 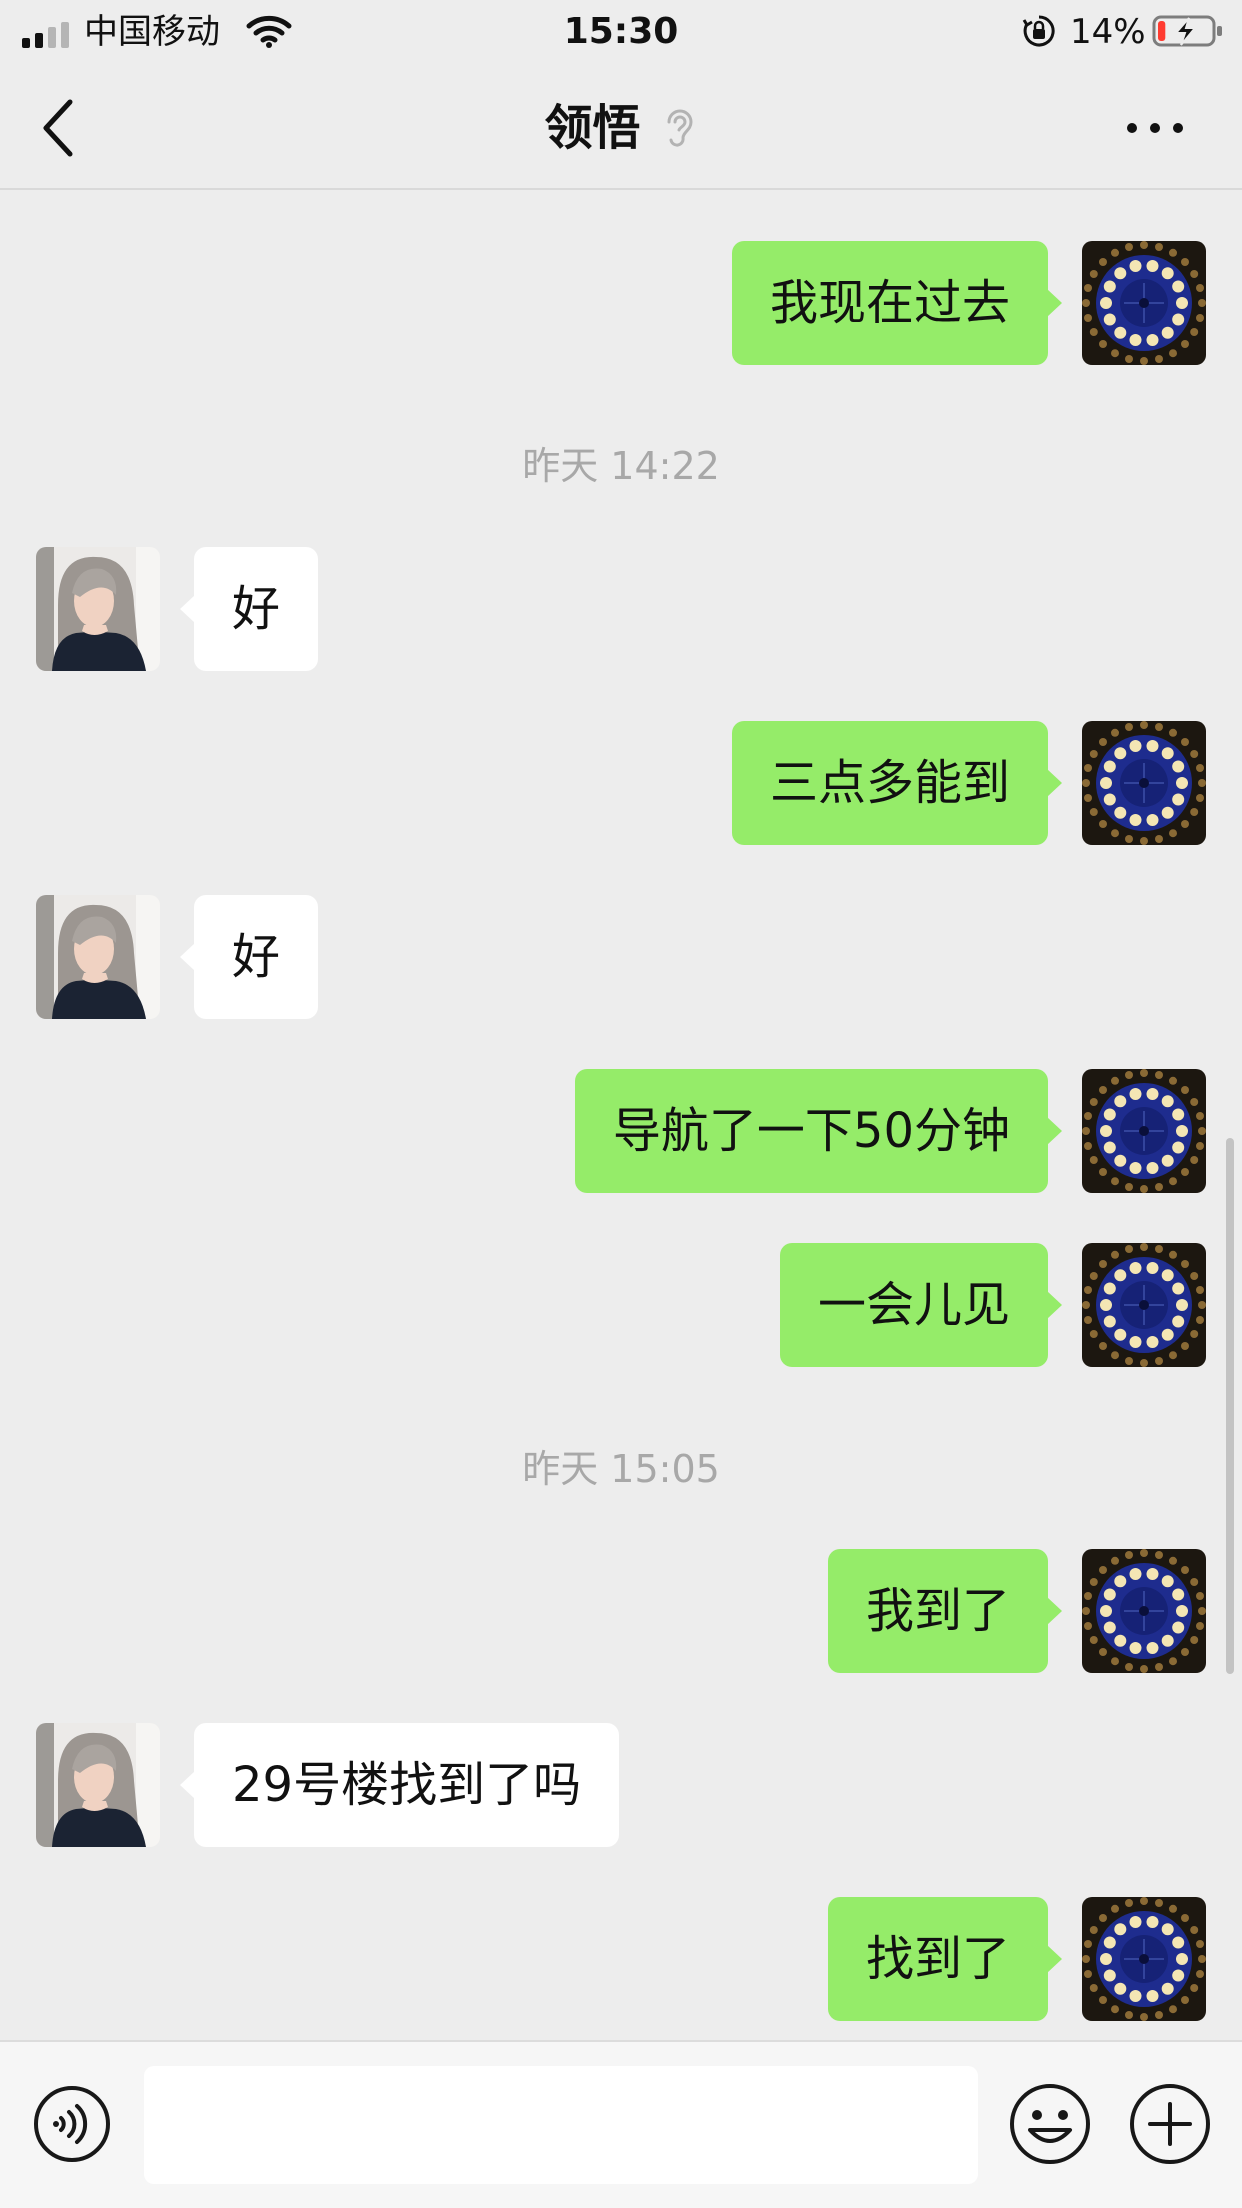 I want to click on message-bubble: 三点多能到, so click(x=897, y=783).